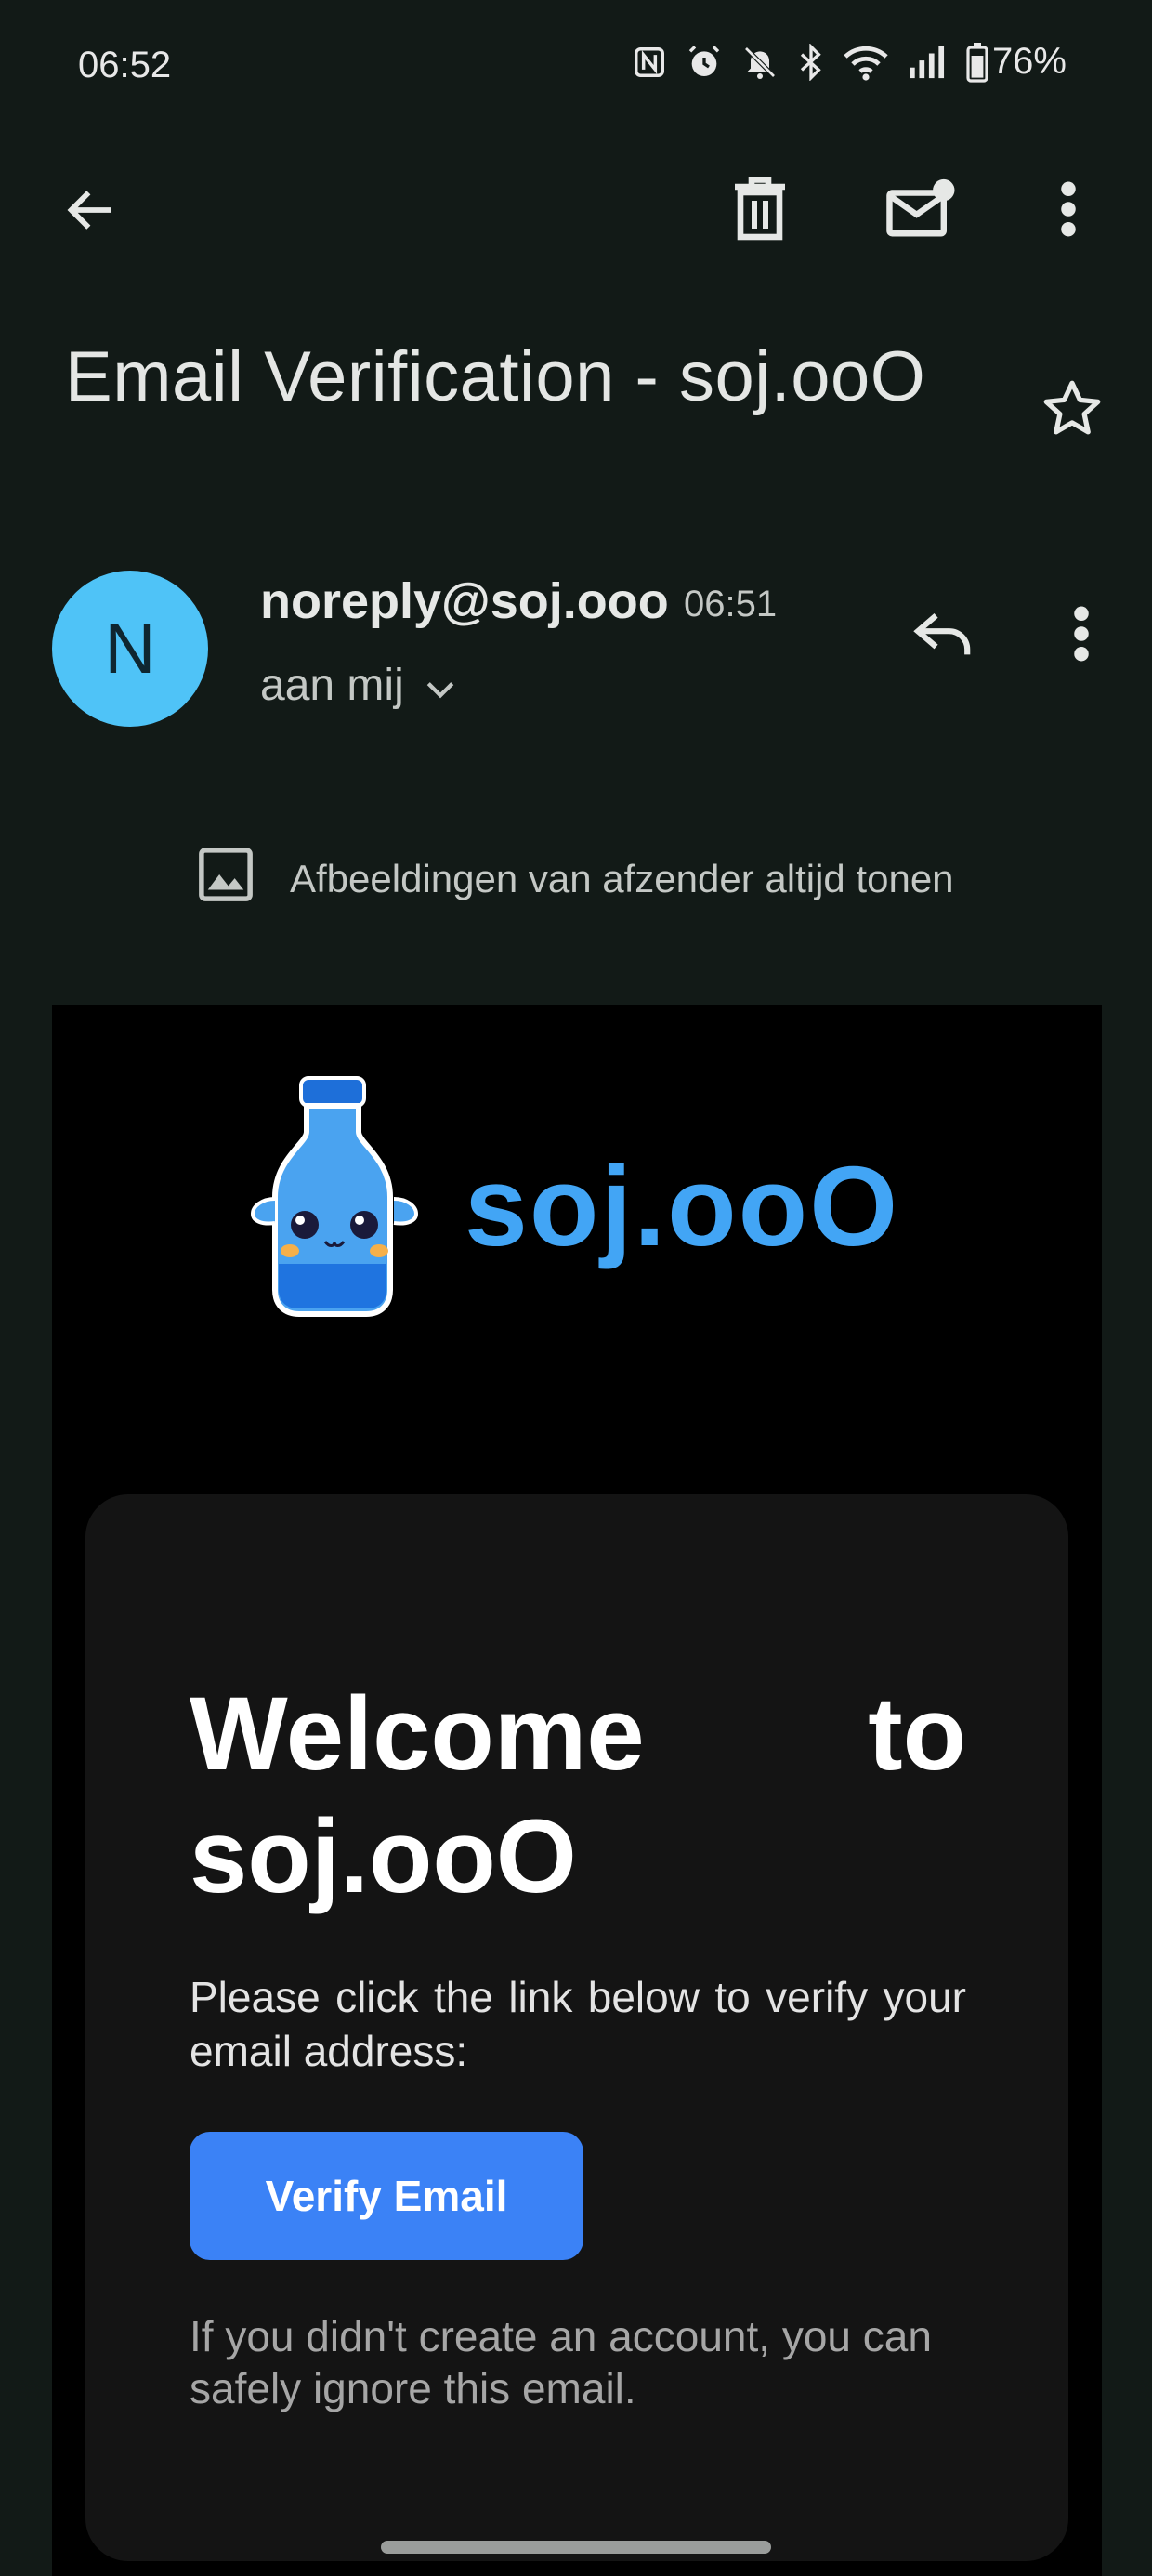 The image size is (1152, 2576). What do you see at coordinates (917, 1734) in the screenshot?
I see `welcome-to-word: to` at bounding box center [917, 1734].